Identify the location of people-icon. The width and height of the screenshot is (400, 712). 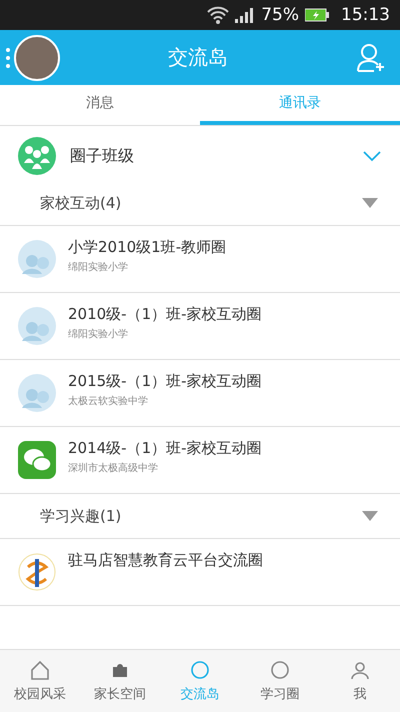
(37, 156).